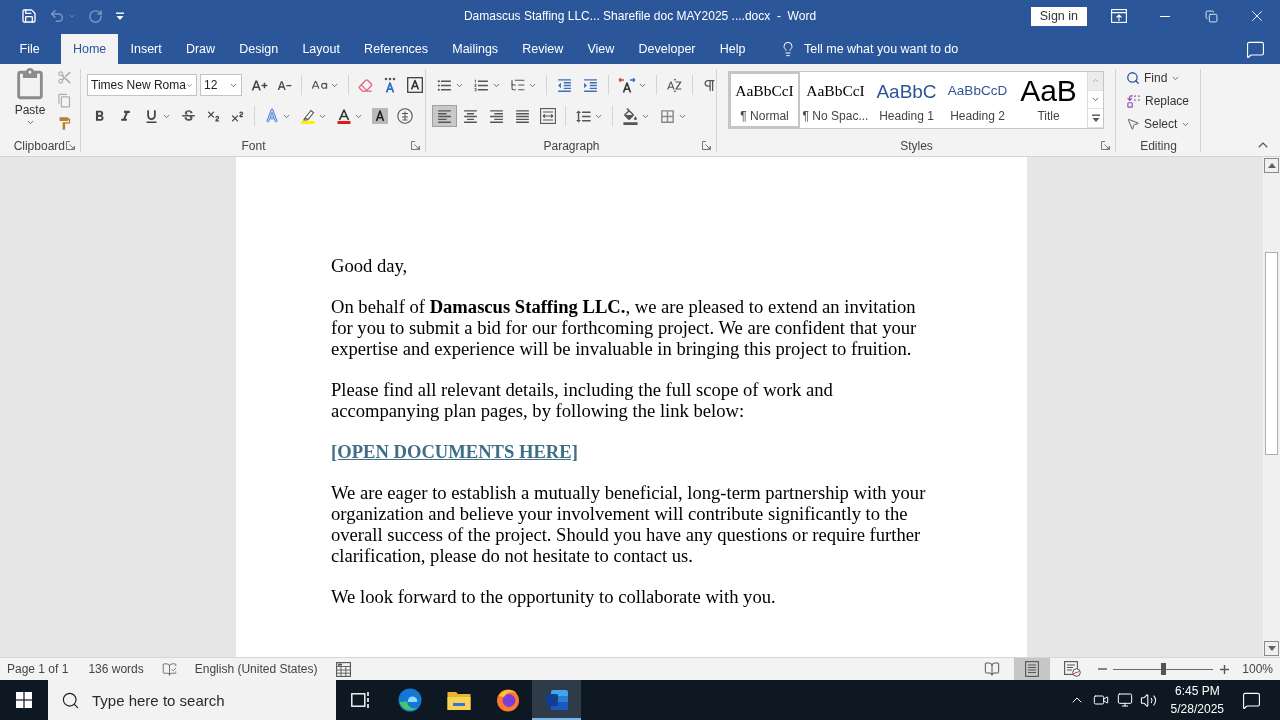 The width and height of the screenshot is (1280, 720). I want to click on monitor-icon, so click(1124, 700).